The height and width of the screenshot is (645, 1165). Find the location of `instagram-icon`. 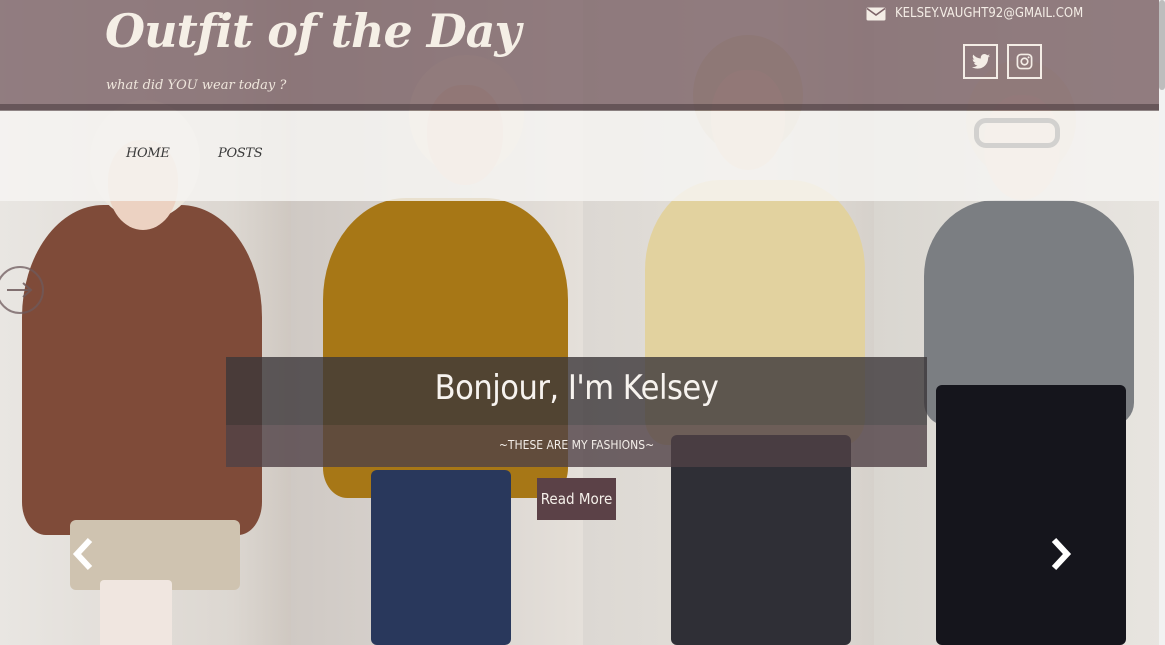

instagram-icon is located at coordinates (1024, 61).